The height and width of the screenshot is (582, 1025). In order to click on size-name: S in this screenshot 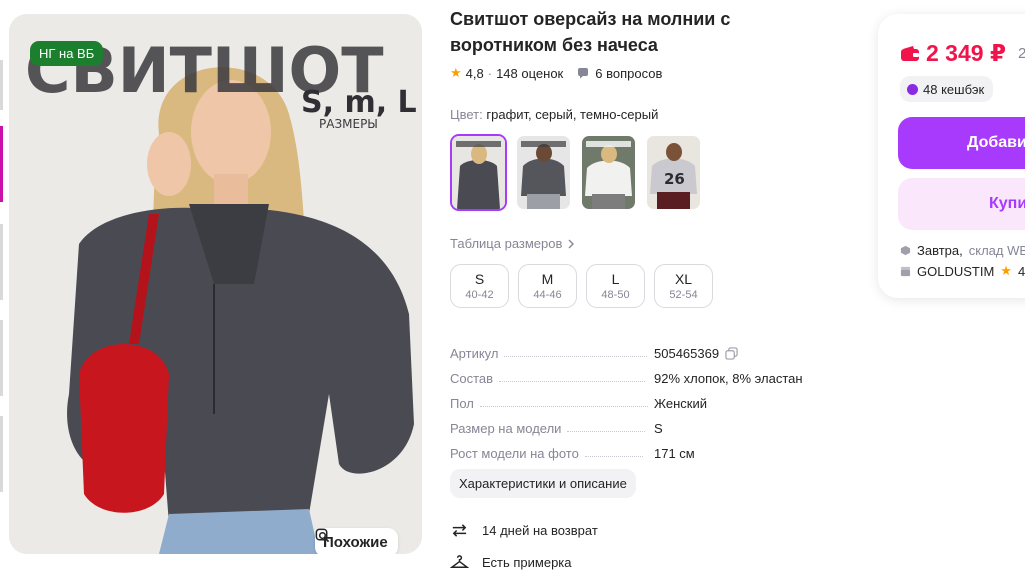, I will do `click(479, 279)`.